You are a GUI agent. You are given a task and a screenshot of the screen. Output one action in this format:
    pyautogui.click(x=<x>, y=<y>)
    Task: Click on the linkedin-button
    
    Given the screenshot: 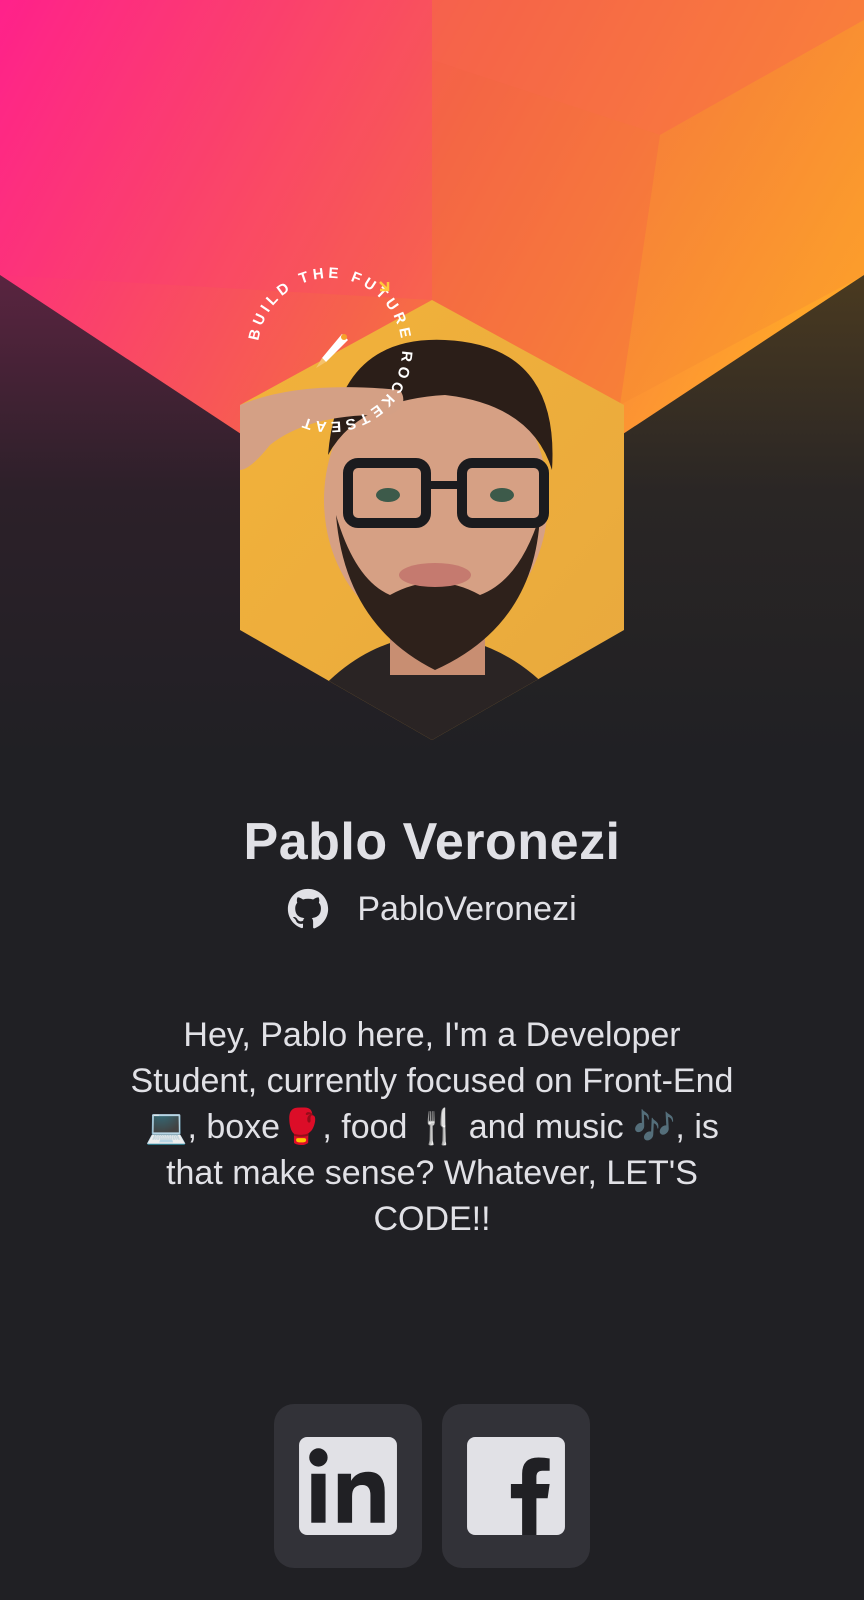 What is the action you would take?
    pyautogui.click(x=348, y=1486)
    